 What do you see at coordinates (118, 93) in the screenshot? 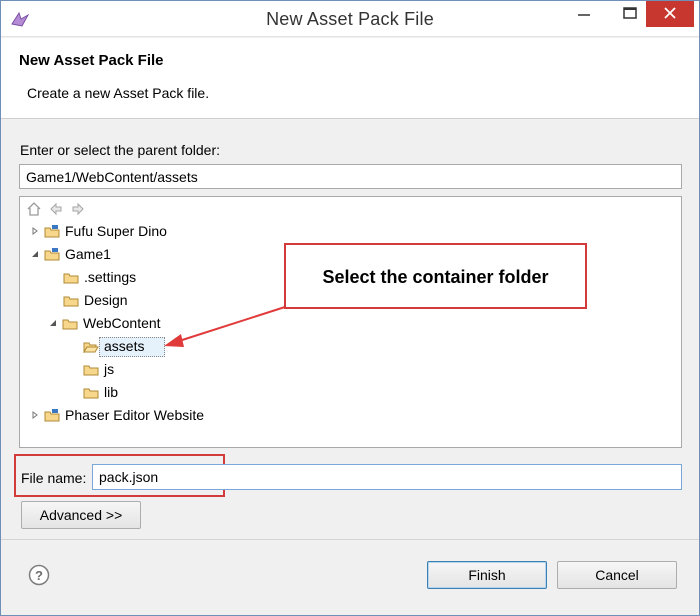
I see `header-description: Create a new Asset Pack file.` at bounding box center [118, 93].